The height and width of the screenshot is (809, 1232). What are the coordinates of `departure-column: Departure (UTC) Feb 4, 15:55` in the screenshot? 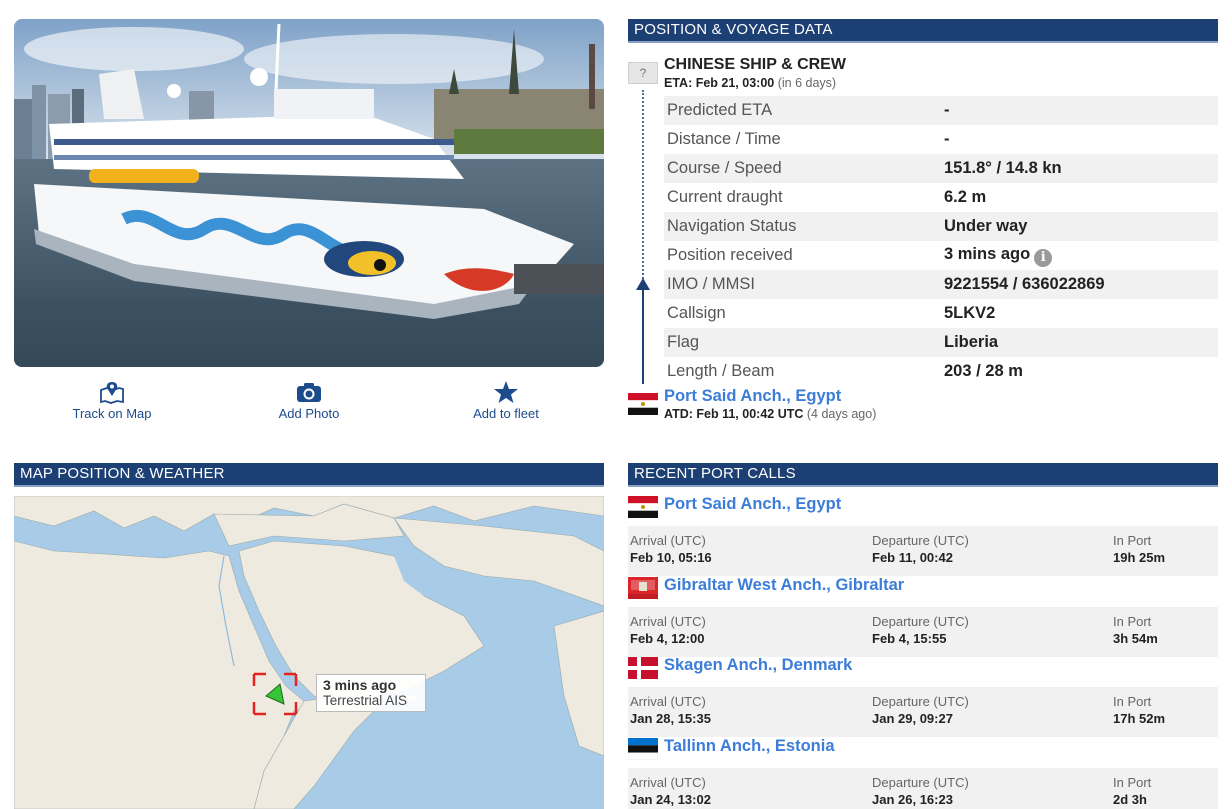 It's located at (920, 630).